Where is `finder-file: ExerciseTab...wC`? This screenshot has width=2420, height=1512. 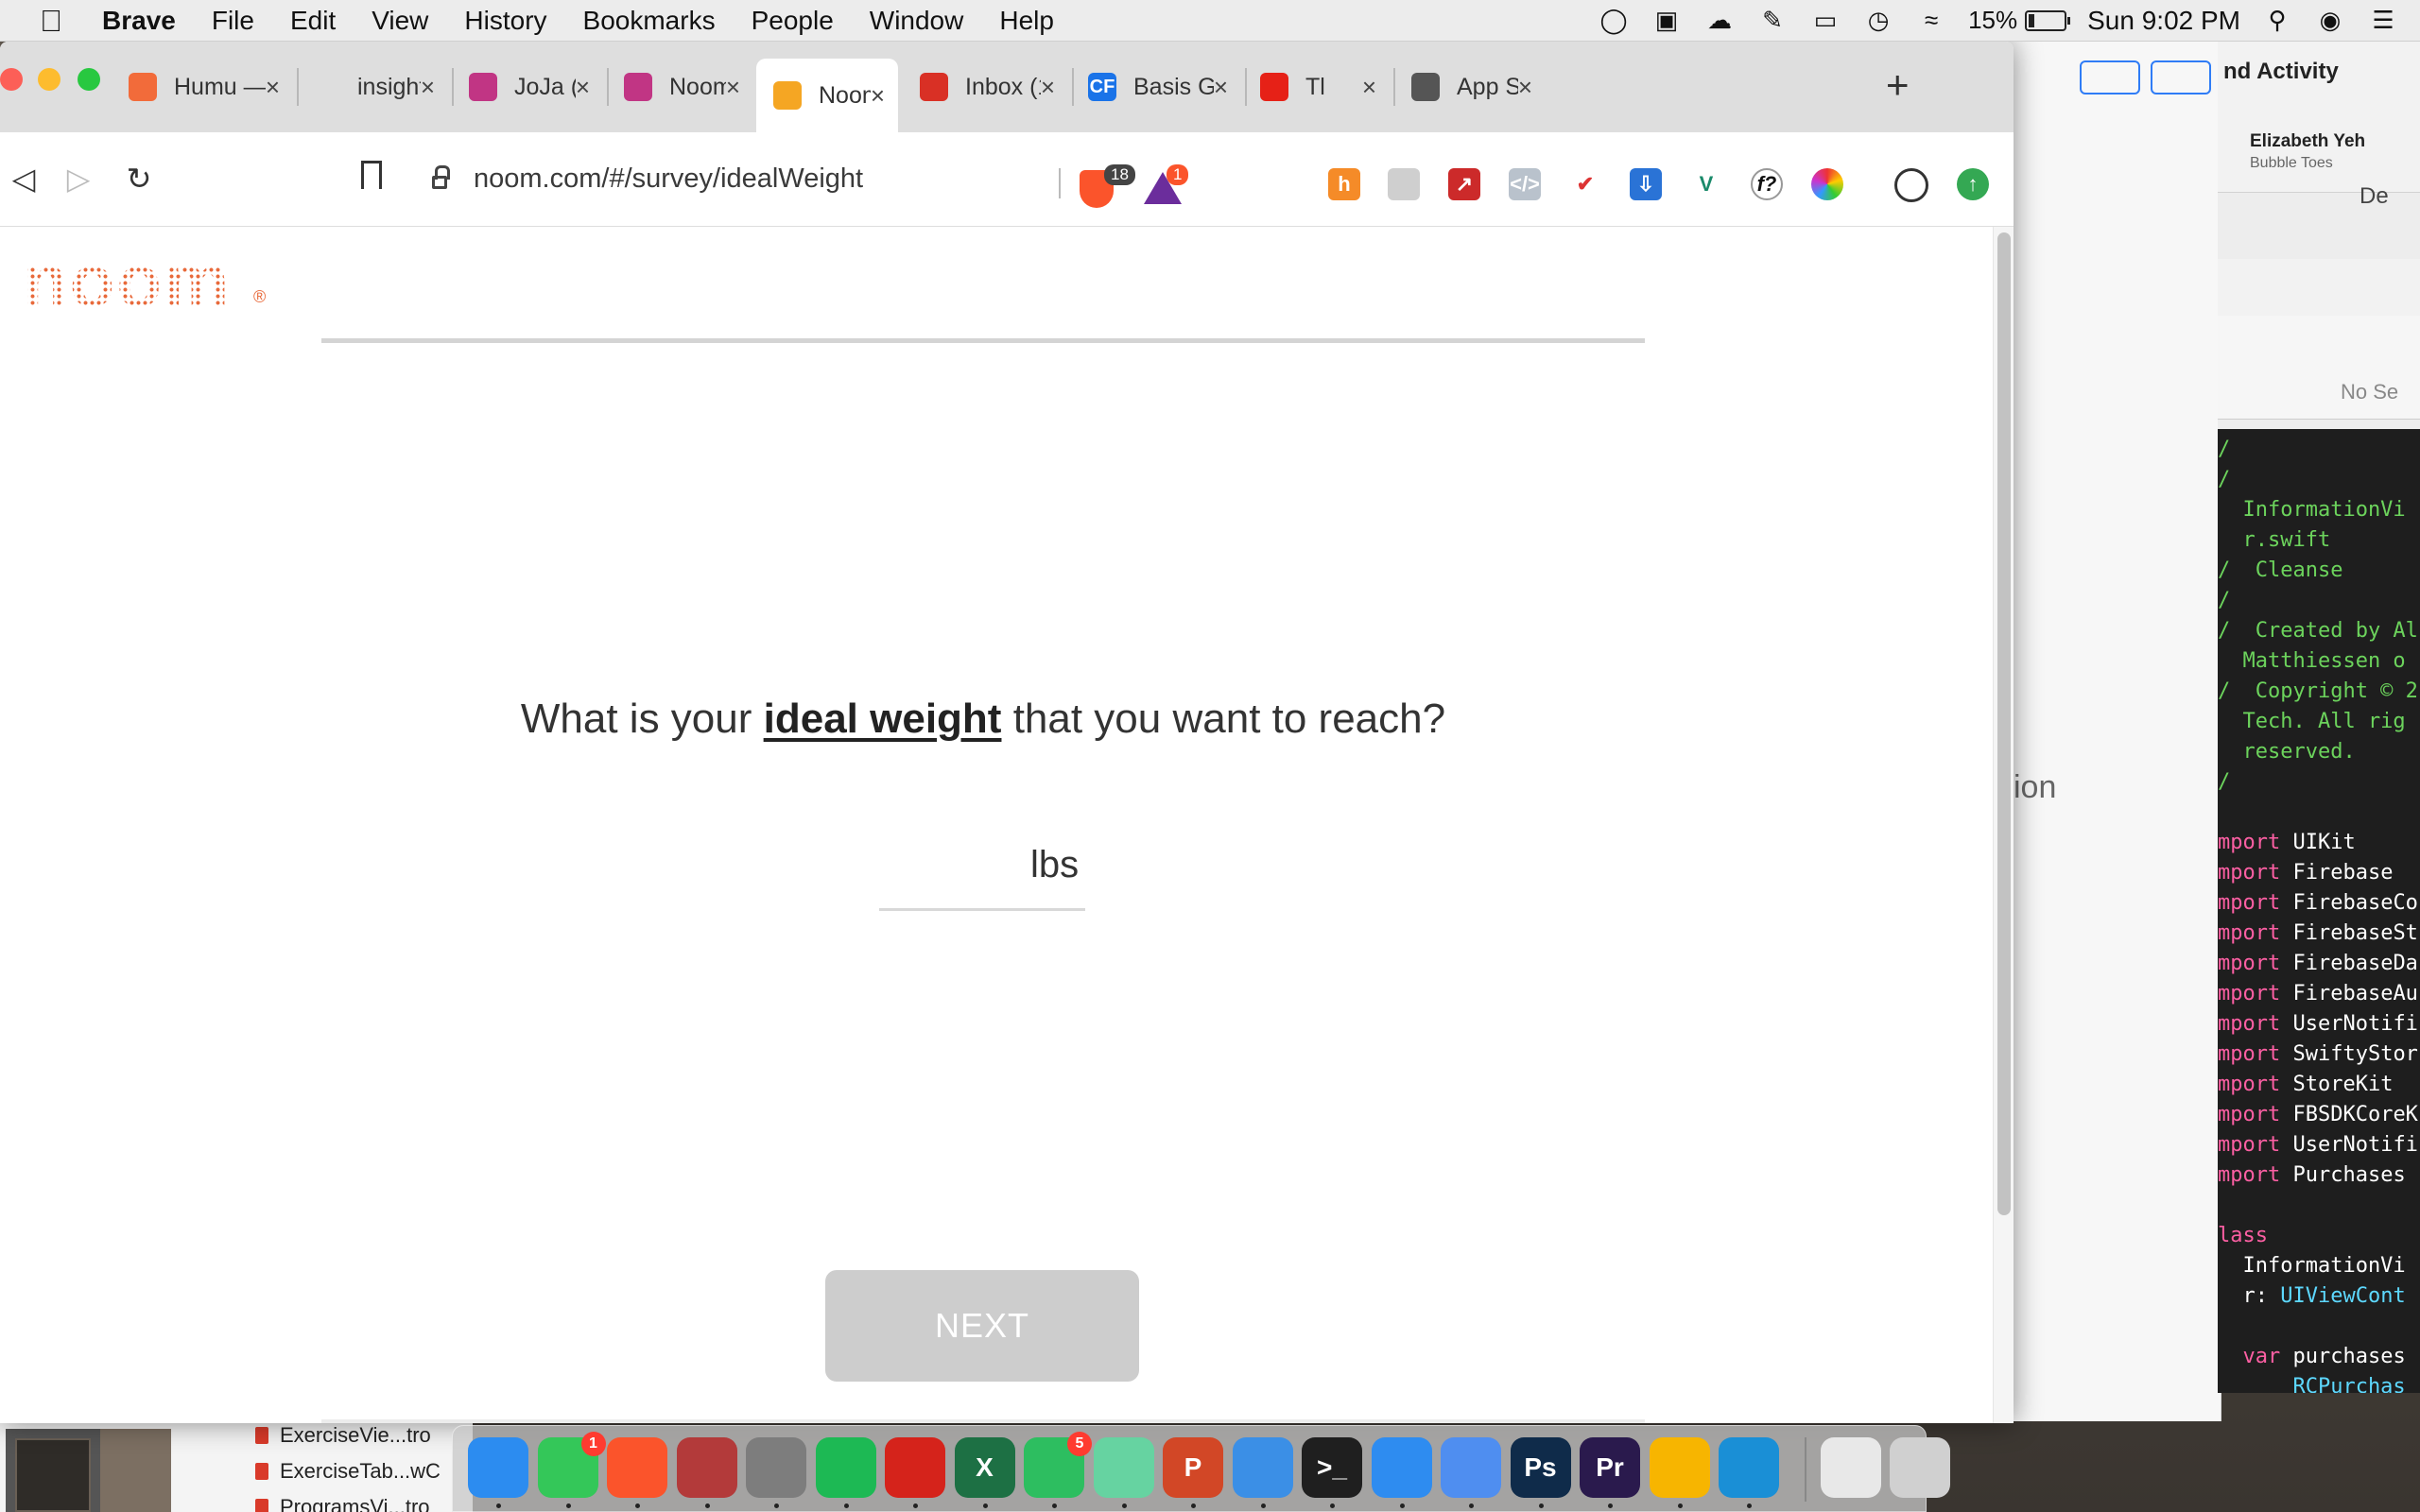 finder-file: ExerciseTab...wC is located at coordinates (364, 1471).